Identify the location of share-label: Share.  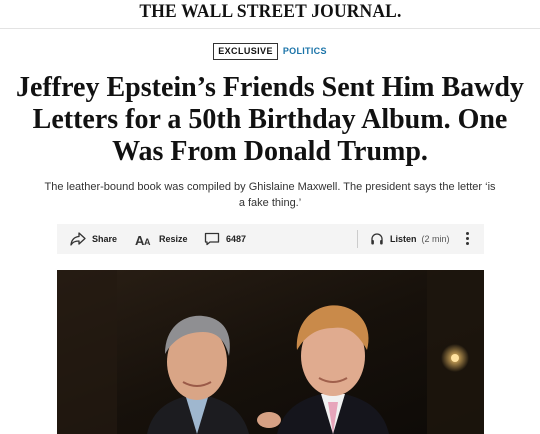
(105, 239).